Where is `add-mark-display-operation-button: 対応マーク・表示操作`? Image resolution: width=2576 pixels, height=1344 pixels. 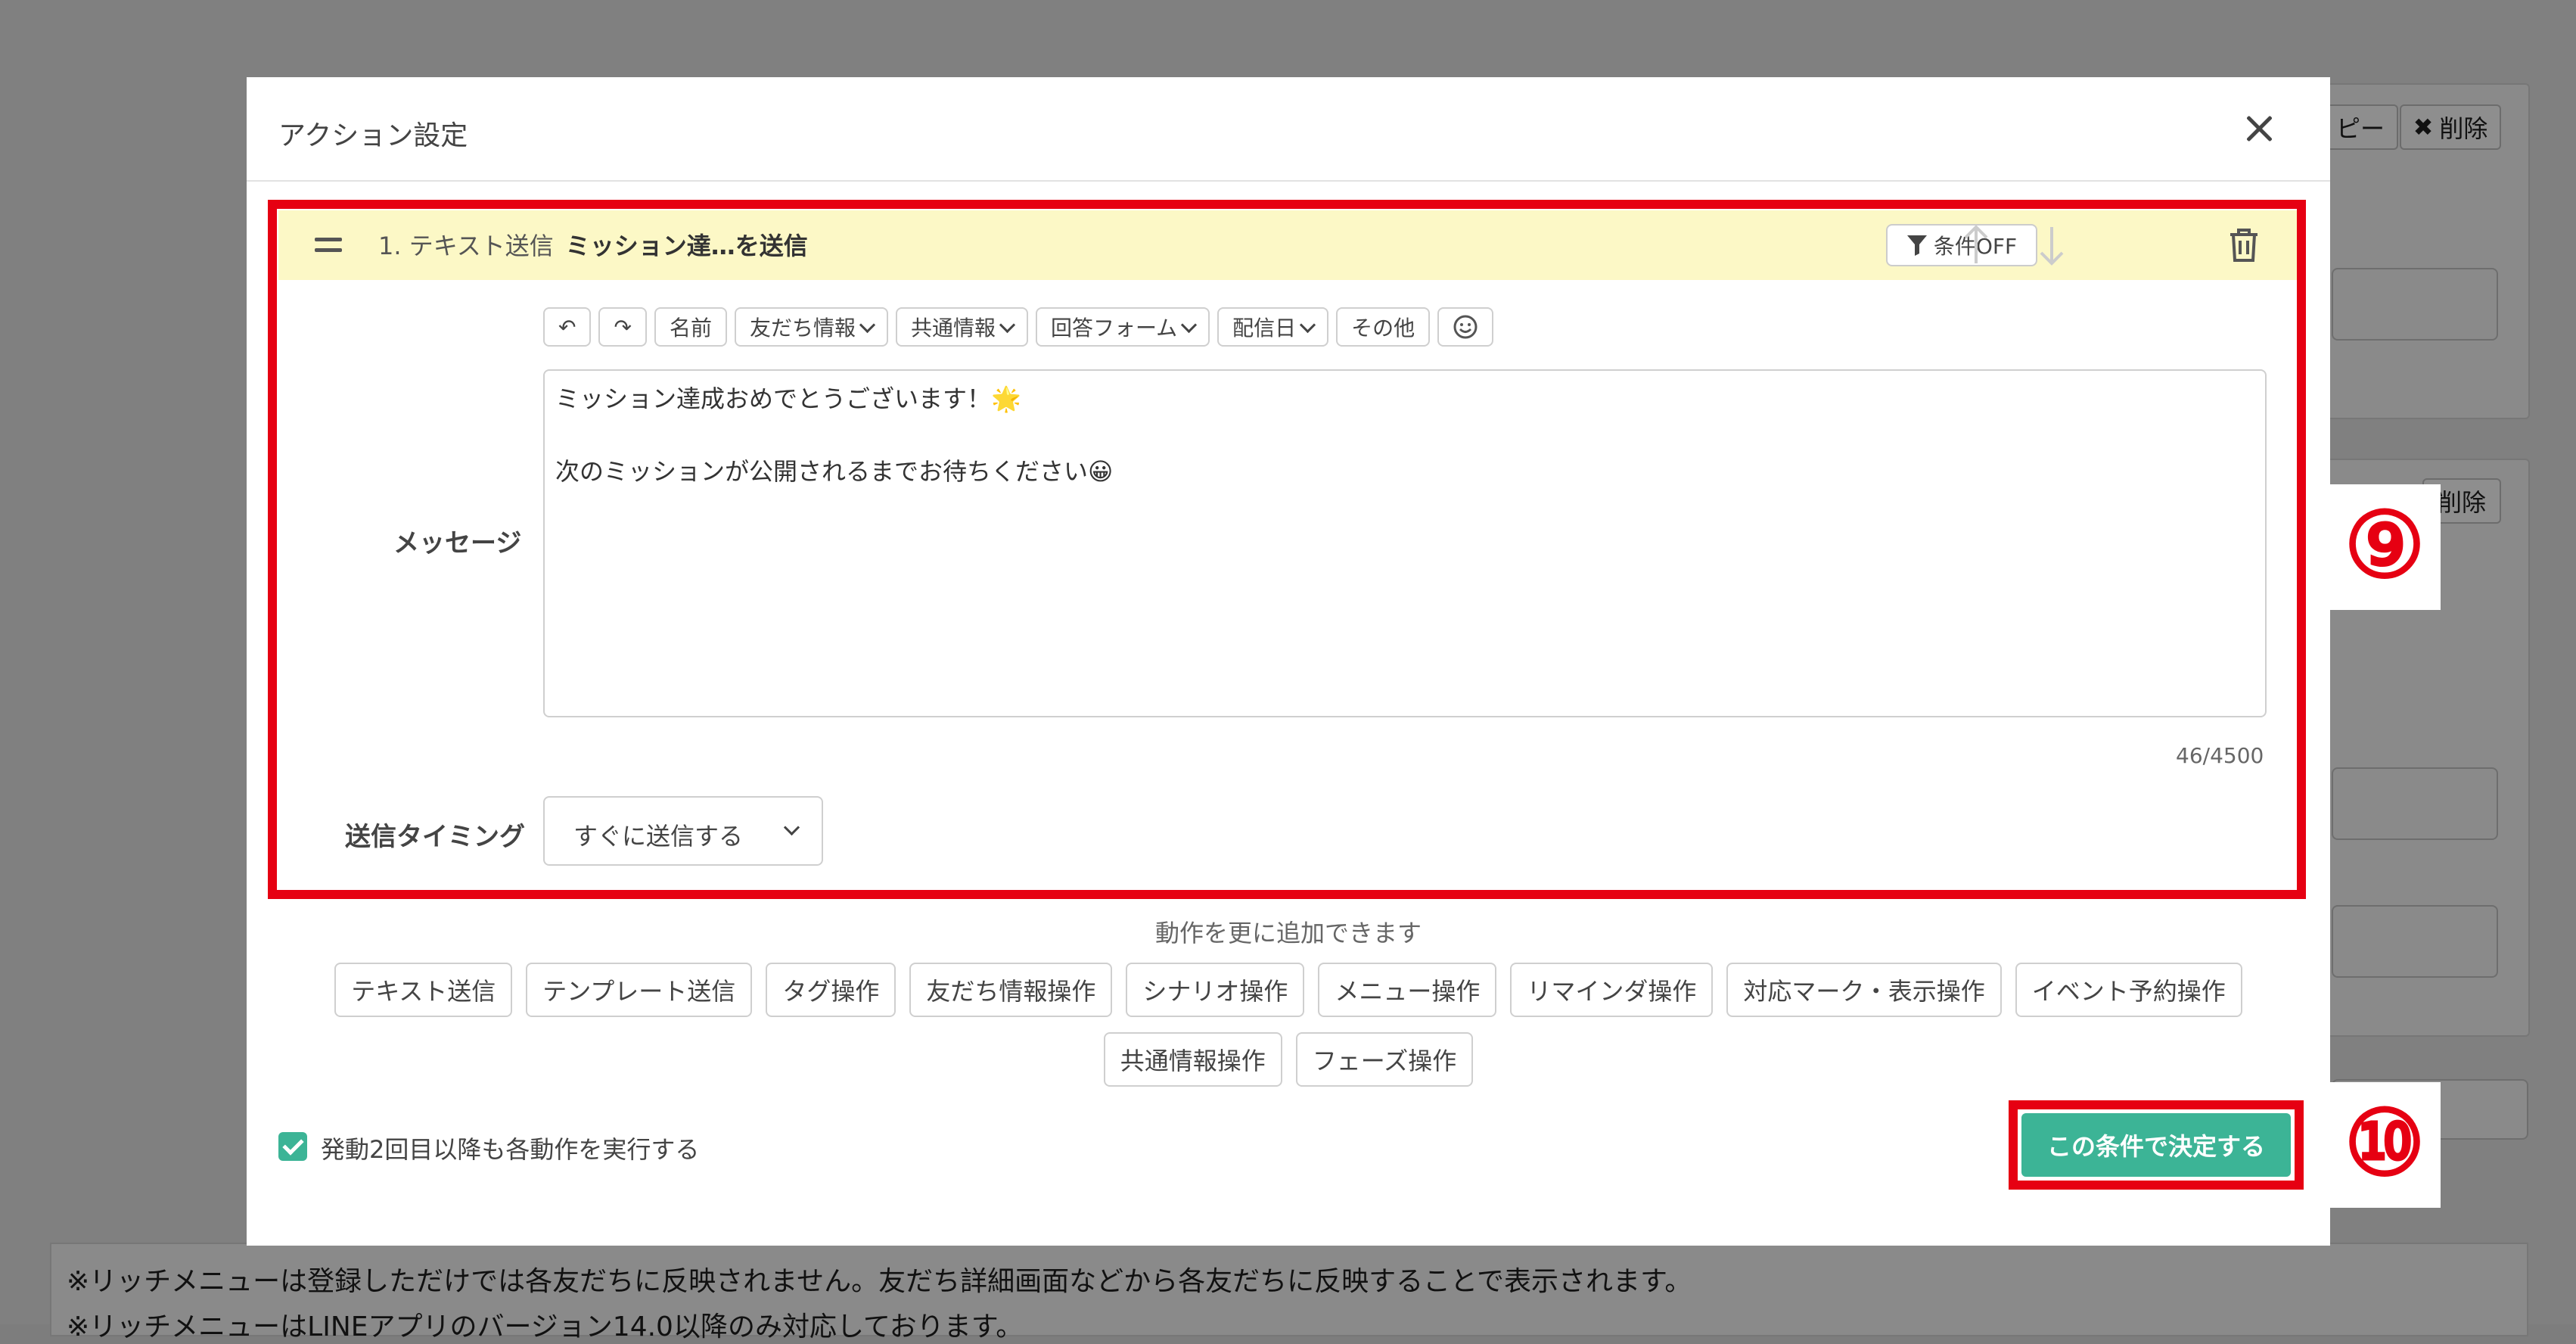
add-mark-display-operation-button: 対応マーク・表示操作 is located at coordinates (1864, 990).